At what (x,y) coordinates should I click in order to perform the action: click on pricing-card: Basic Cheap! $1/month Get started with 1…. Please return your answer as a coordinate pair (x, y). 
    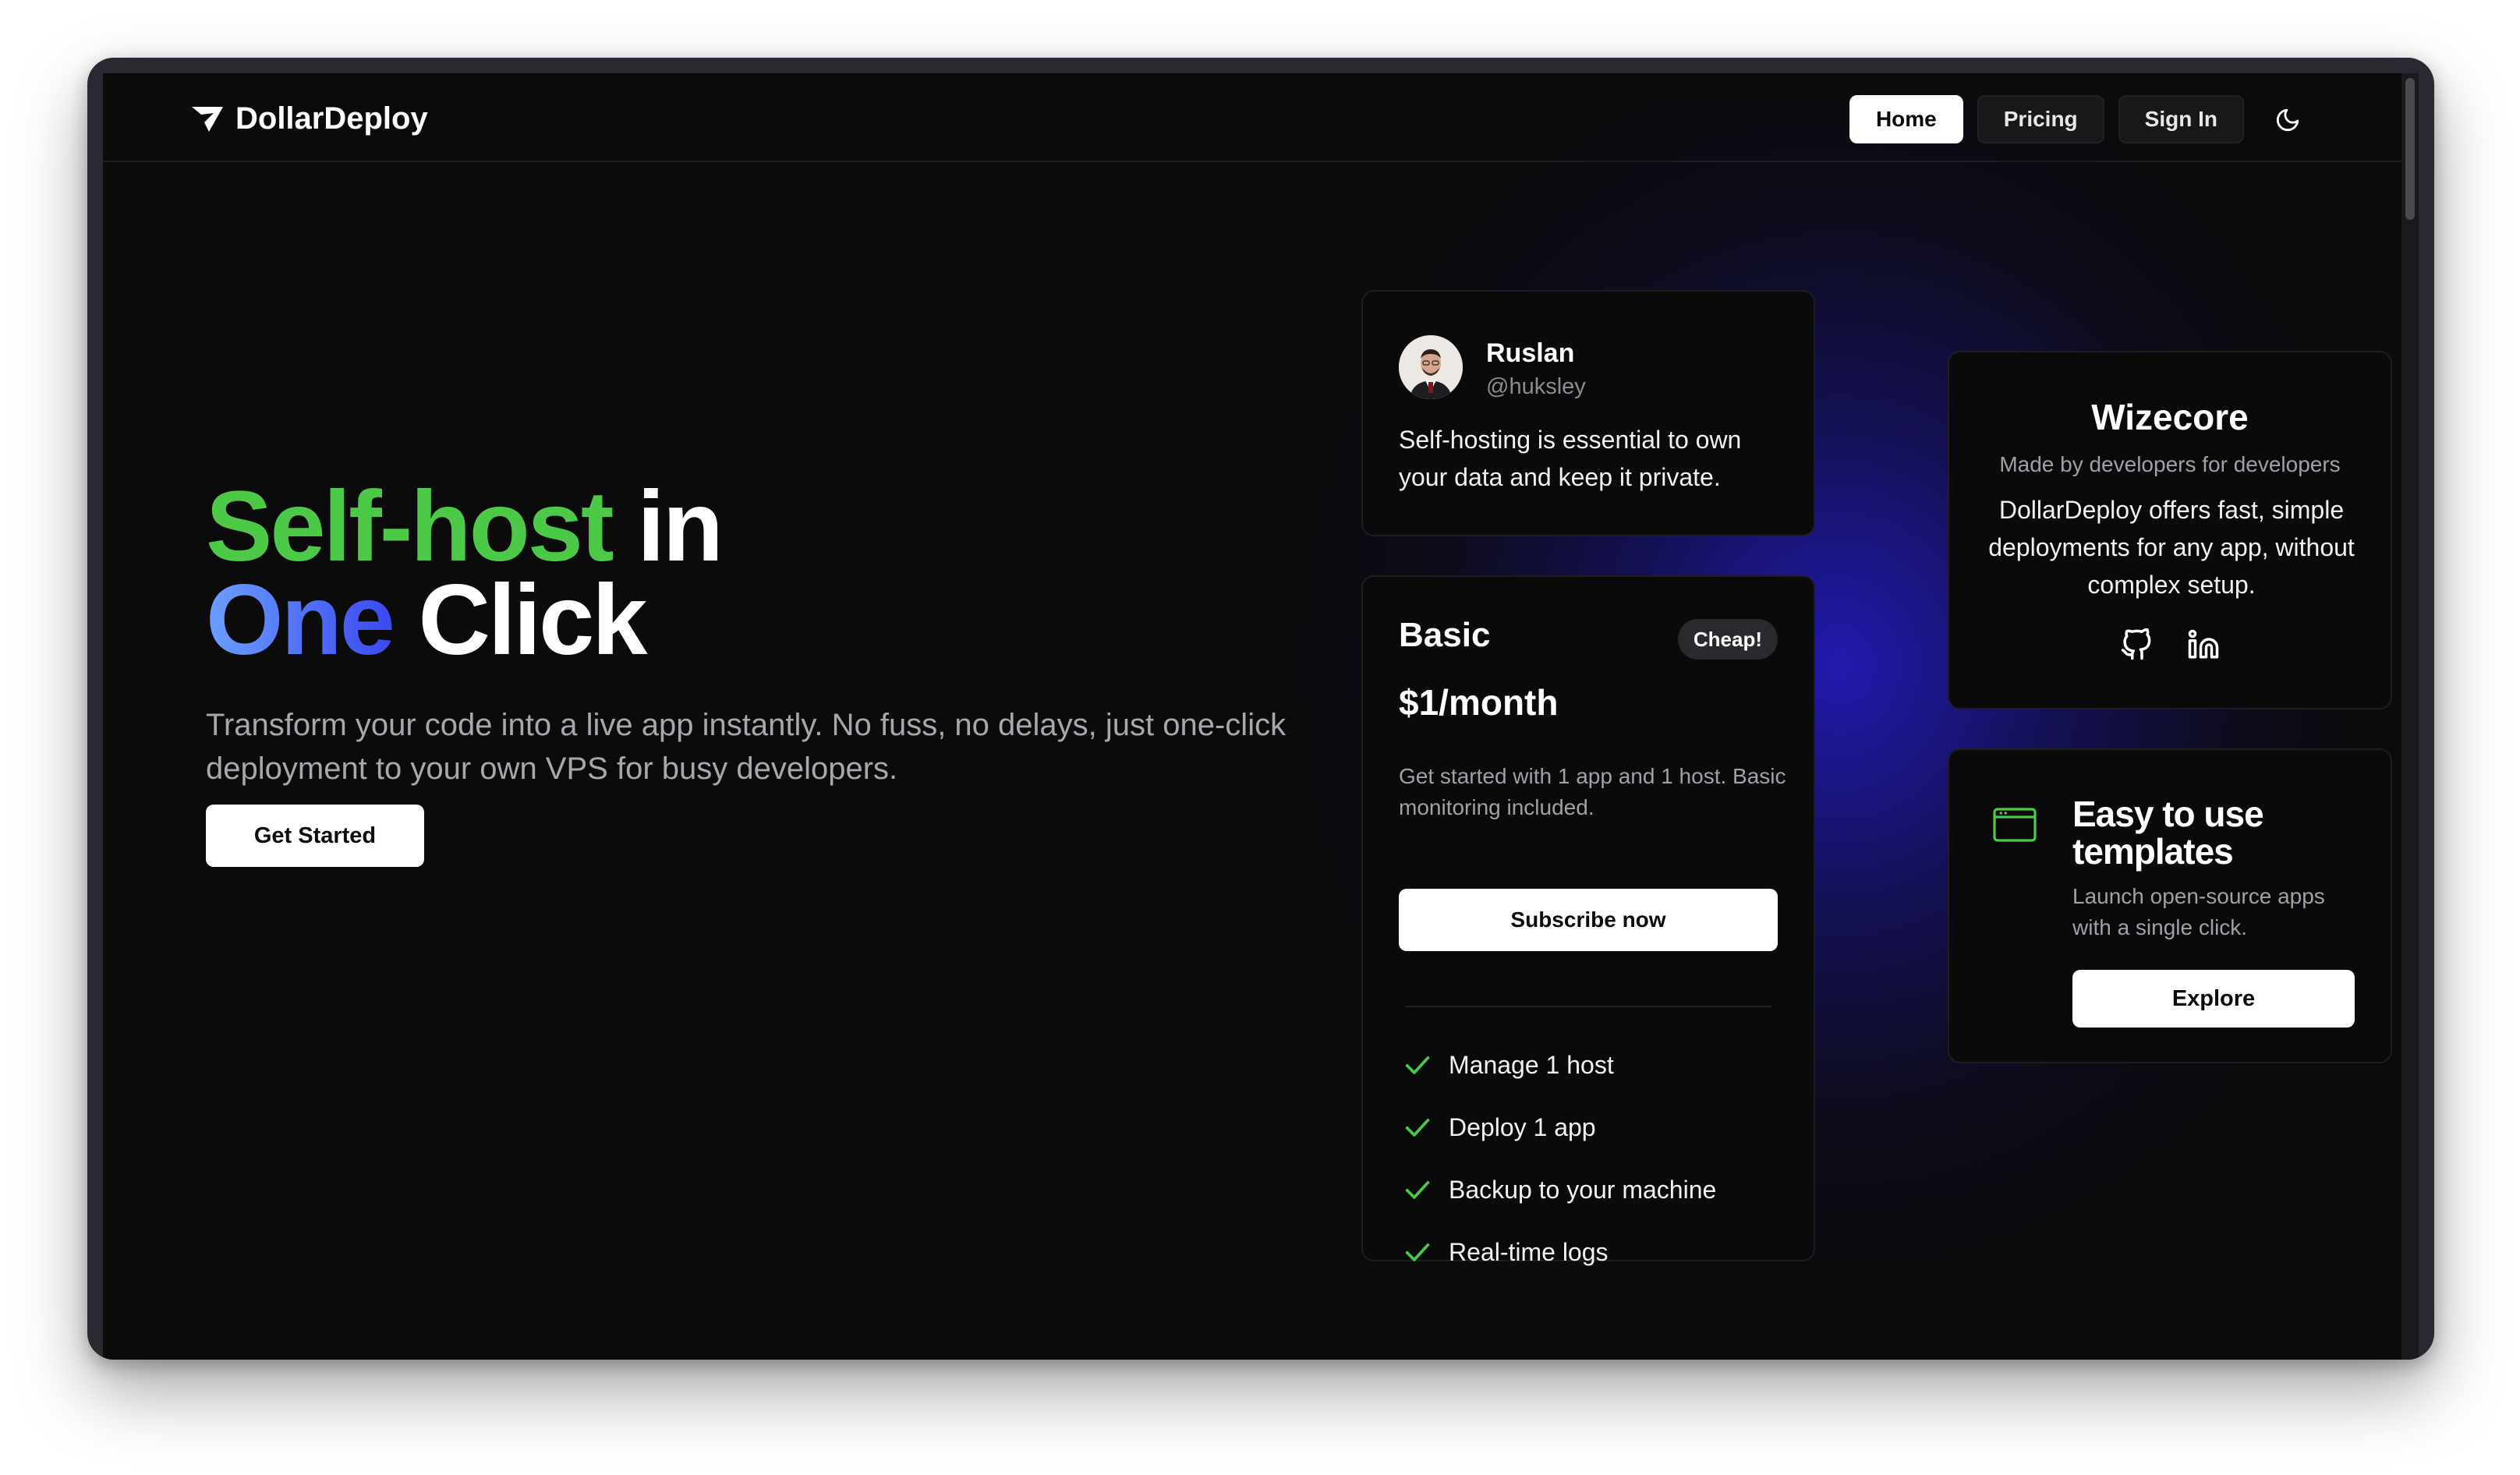
    Looking at the image, I should click on (1588, 920).